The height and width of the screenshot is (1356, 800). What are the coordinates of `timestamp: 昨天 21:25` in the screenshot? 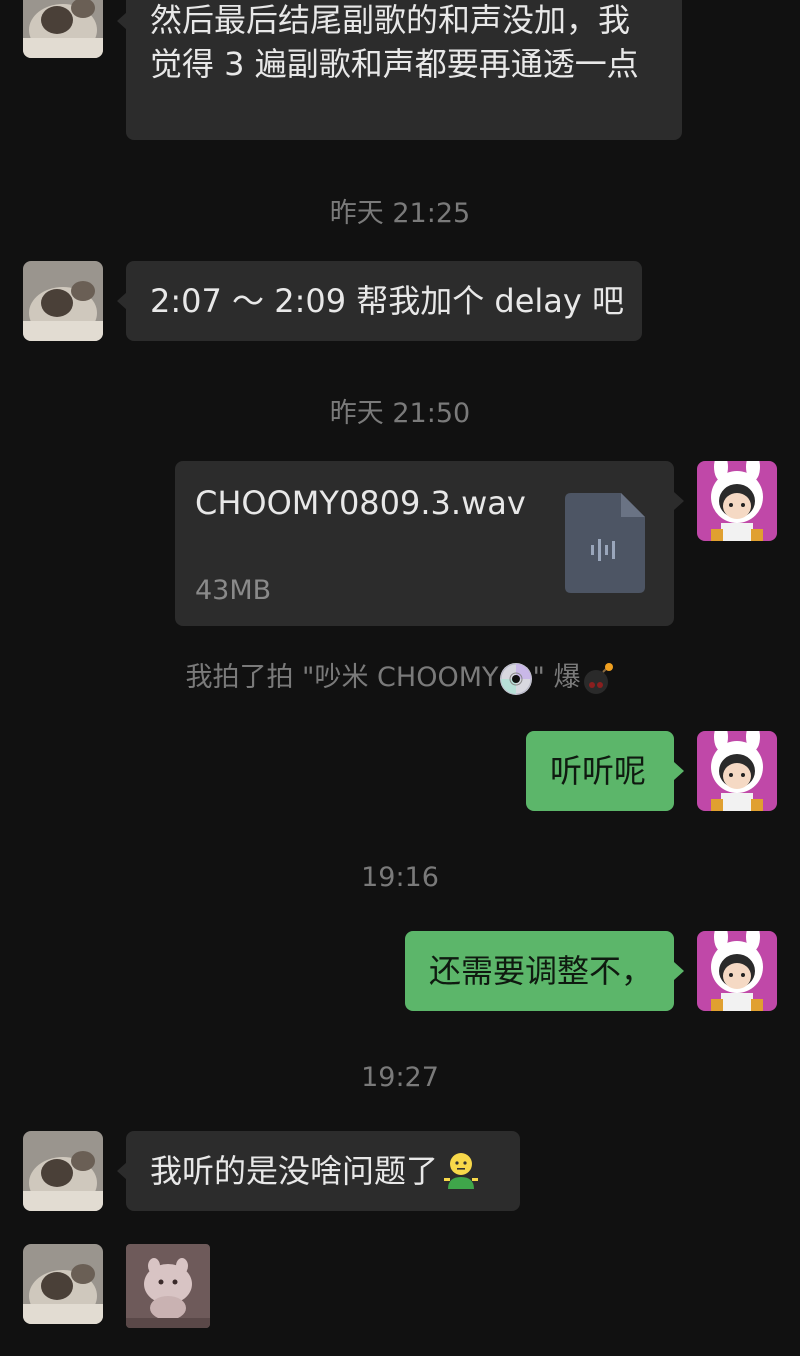 It's located at (400, 213).